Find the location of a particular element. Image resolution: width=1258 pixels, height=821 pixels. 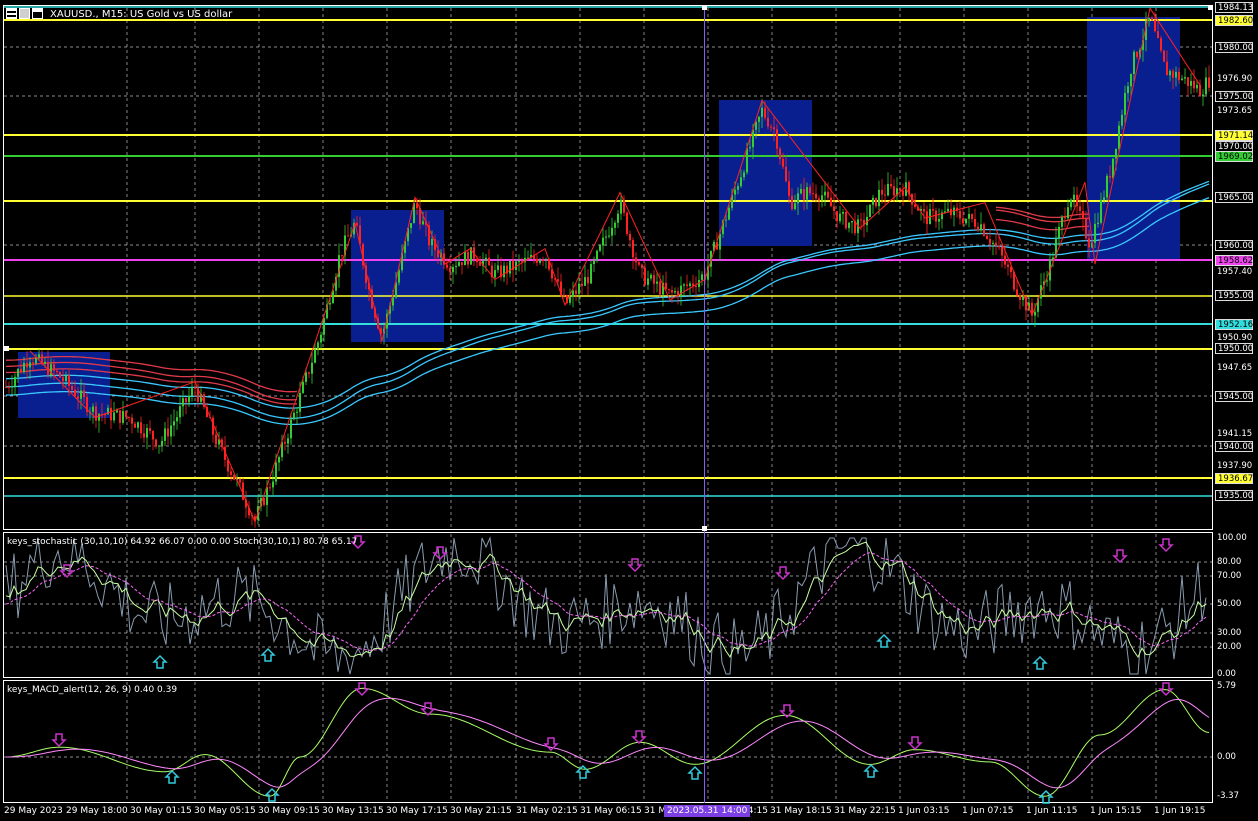

menu-icon is located at coordinates (11, 13).